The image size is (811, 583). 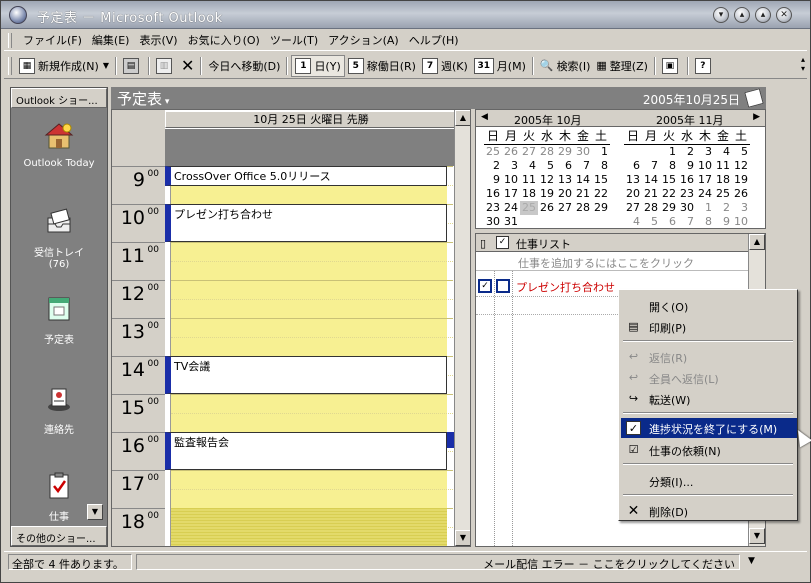 I want to click on all-day-events-area, so click(x=311, y=147).